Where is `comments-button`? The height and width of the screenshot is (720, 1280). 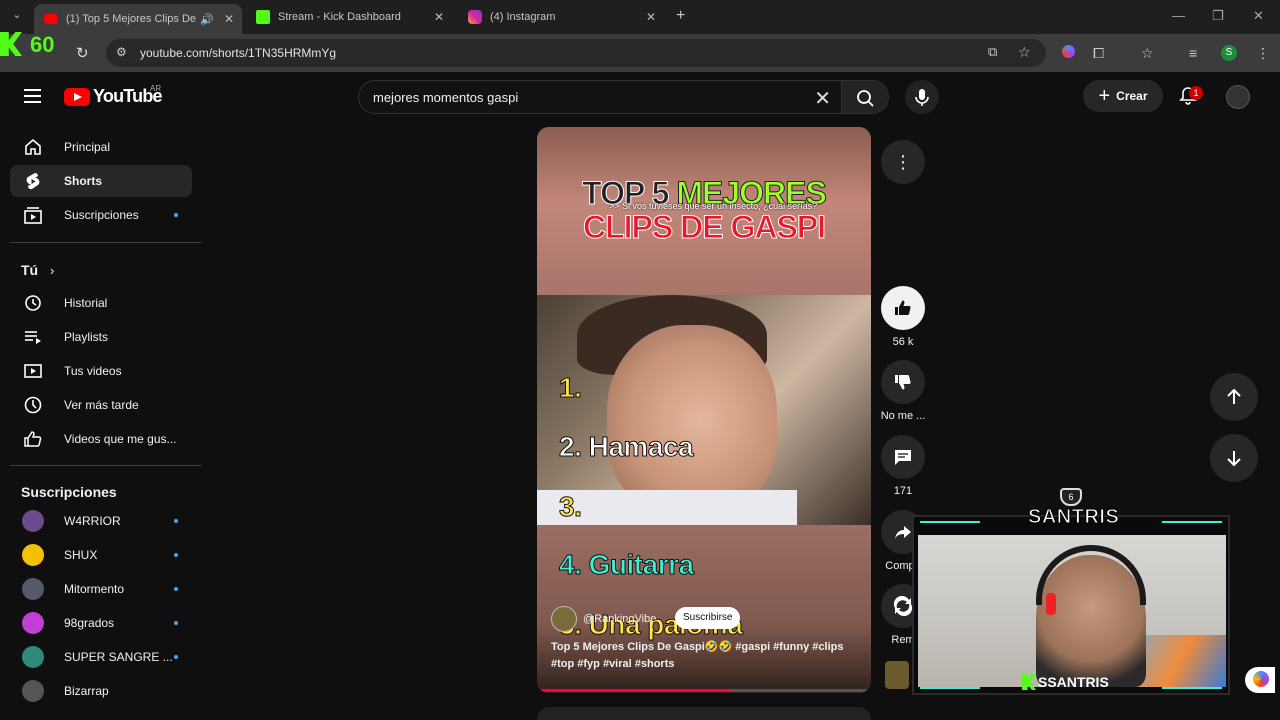 comments-button is located at coordinates (903, 457).